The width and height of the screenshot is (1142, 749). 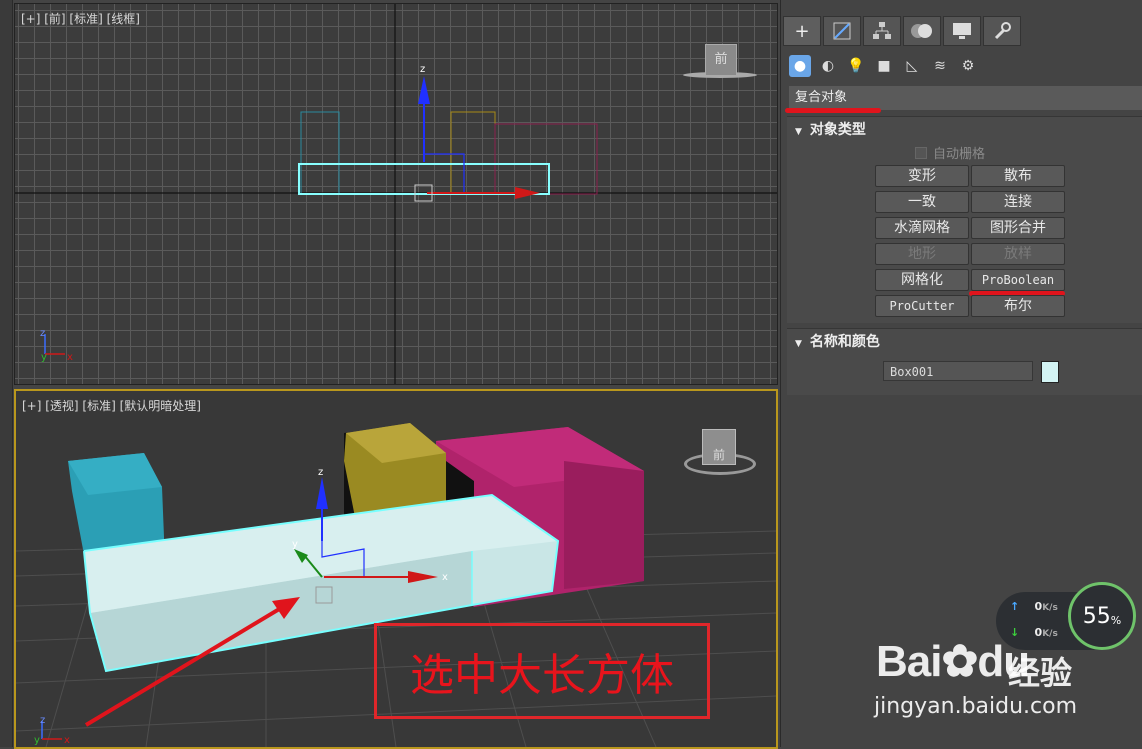 I want to click on mesher-button: 网格化, so click(x=922, y=280).